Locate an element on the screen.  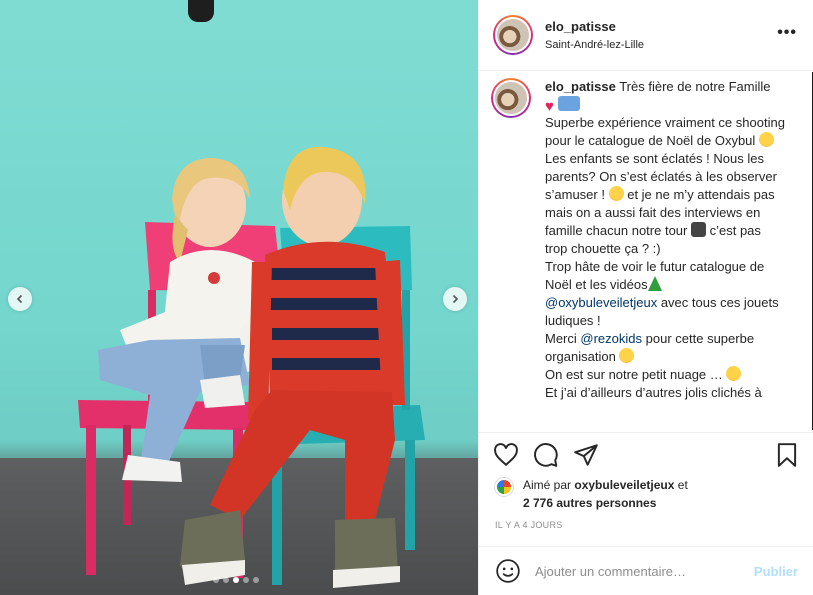
location: Saint-André-lez-Lille is located at coordinates (594, 45).